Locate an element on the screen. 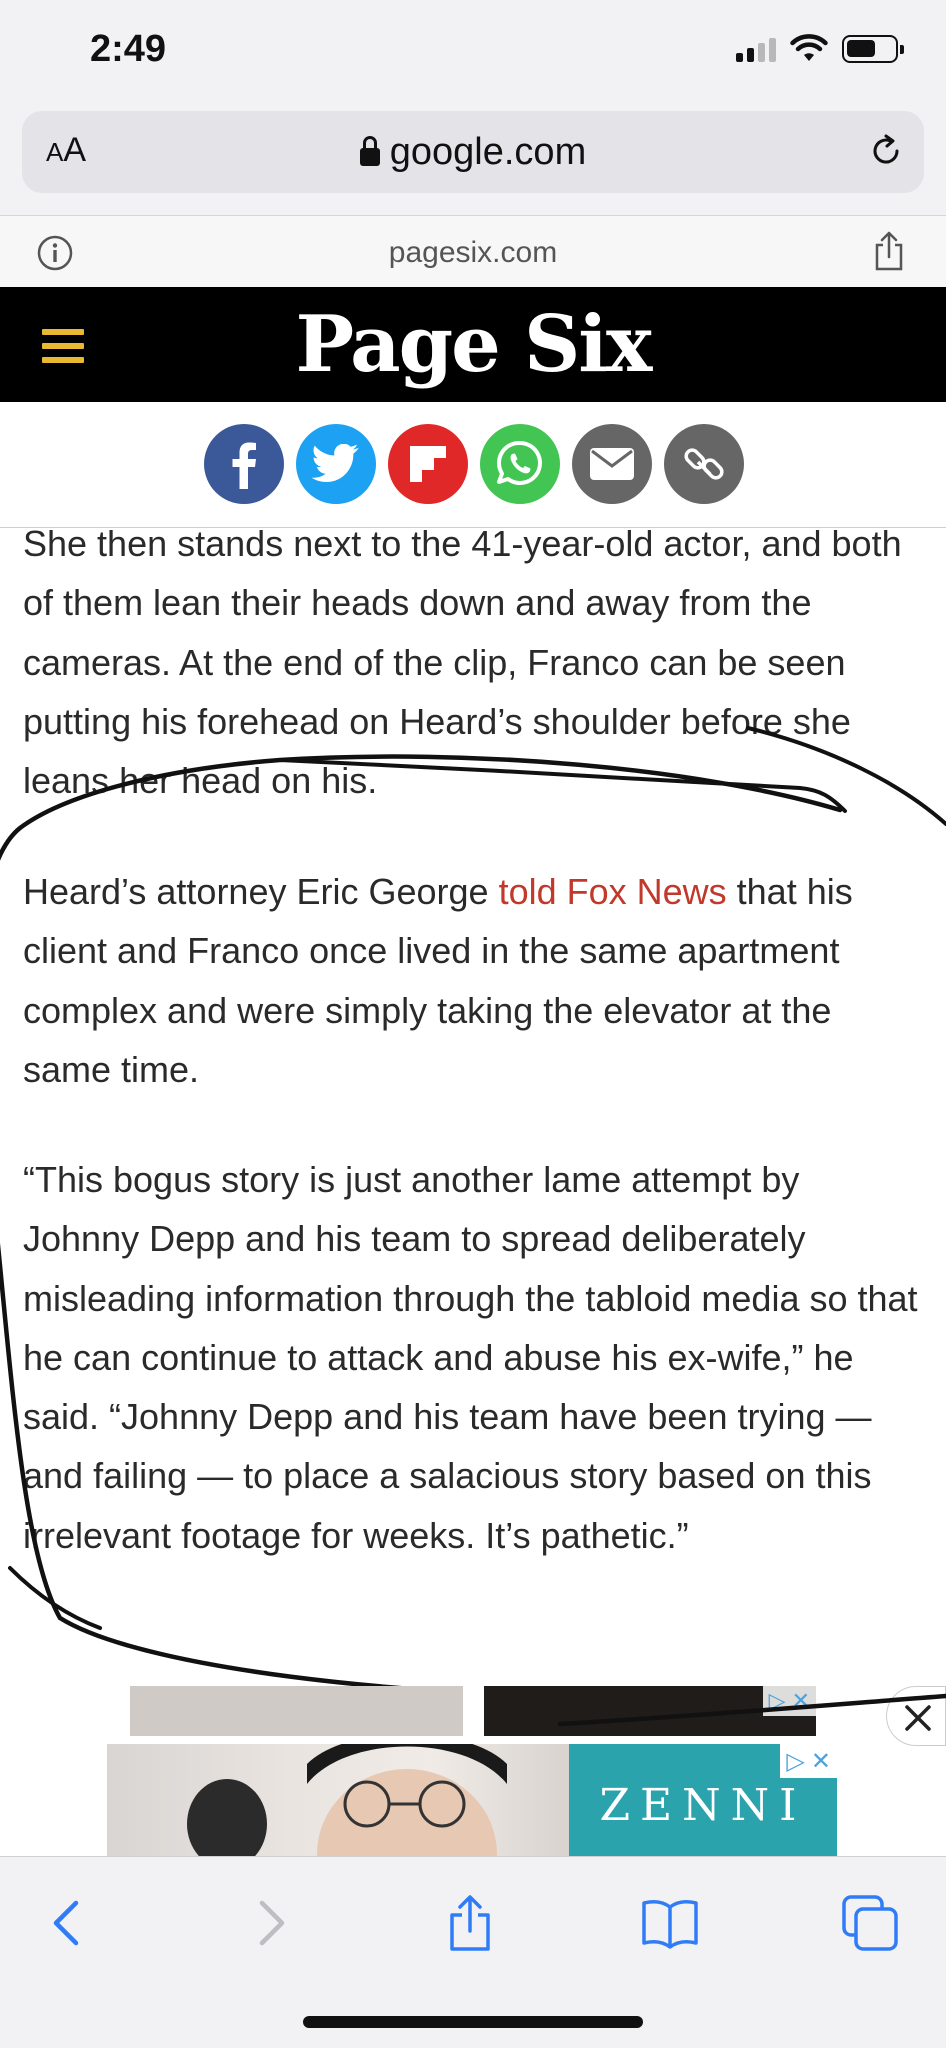  ad-photo is located at coordinates (338, 1800).